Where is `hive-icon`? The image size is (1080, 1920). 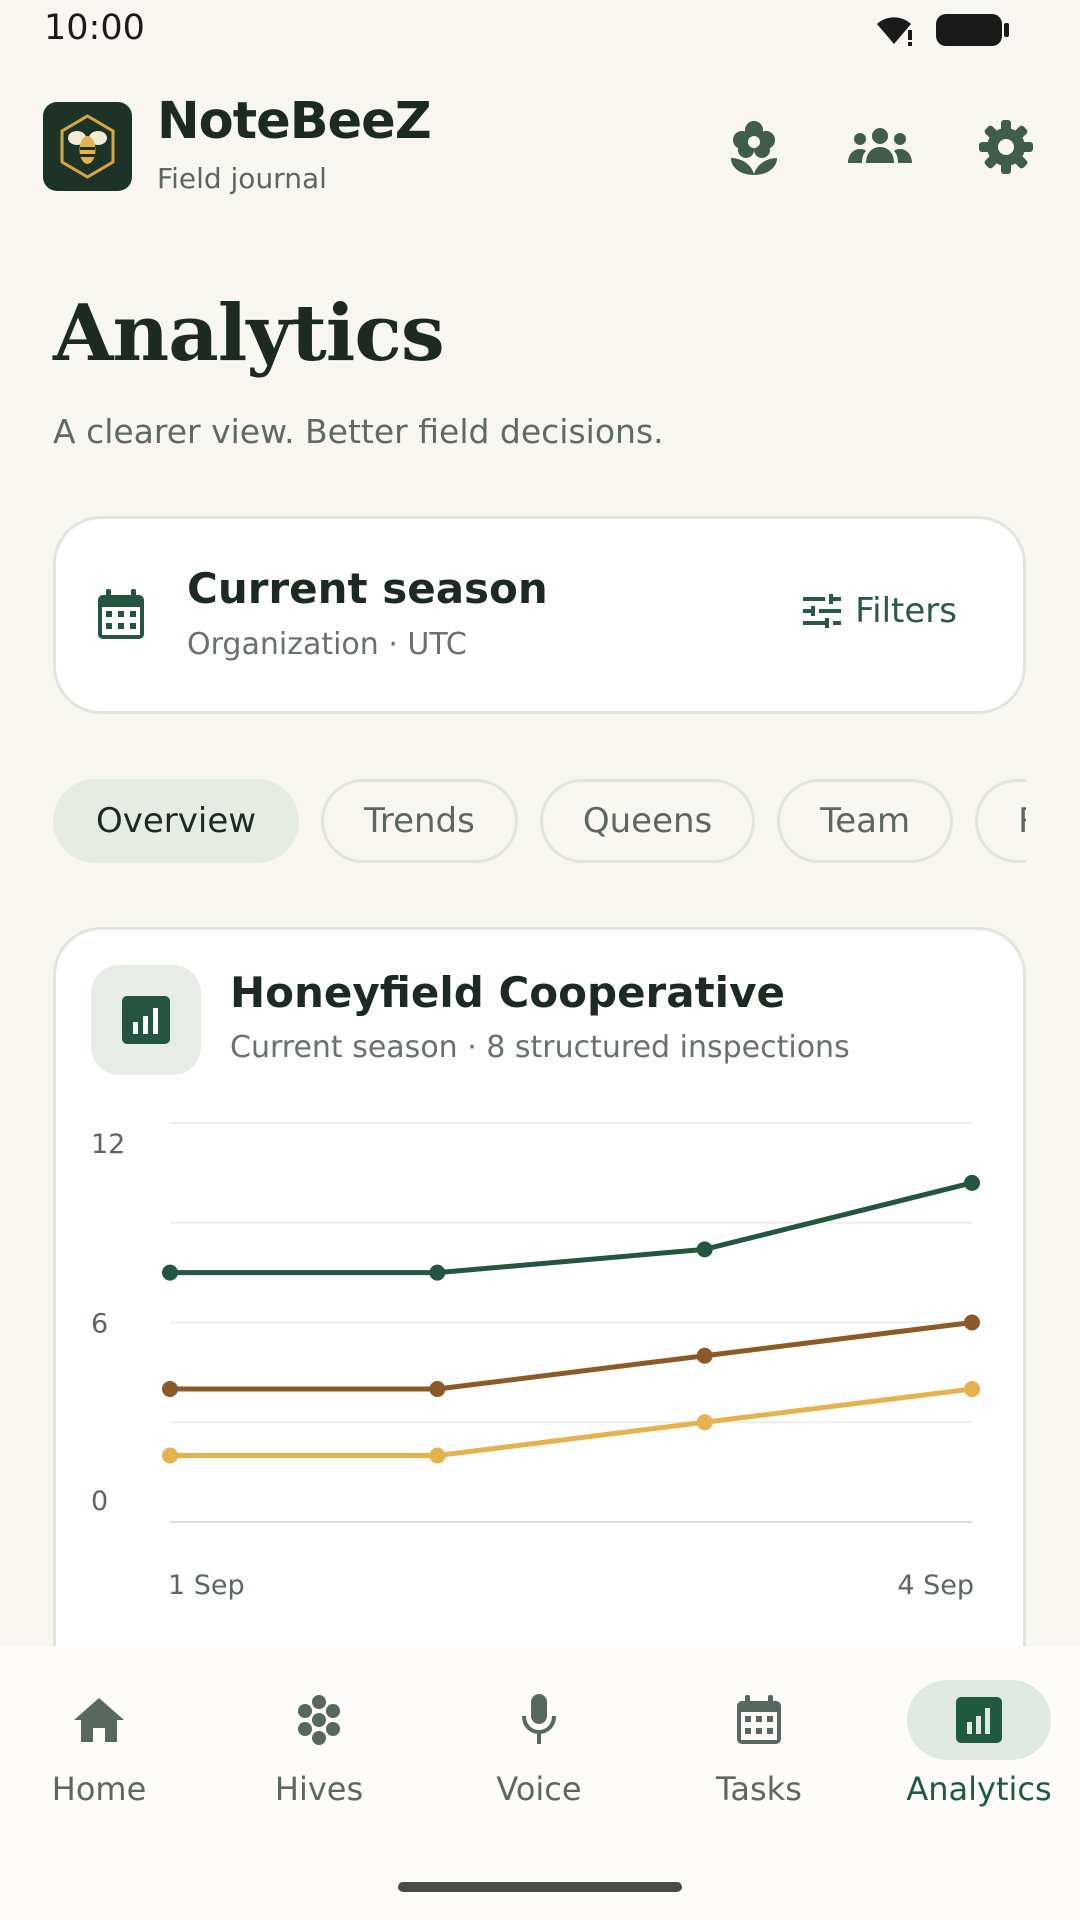 hive-icon is located at coordinates (319, 1720).